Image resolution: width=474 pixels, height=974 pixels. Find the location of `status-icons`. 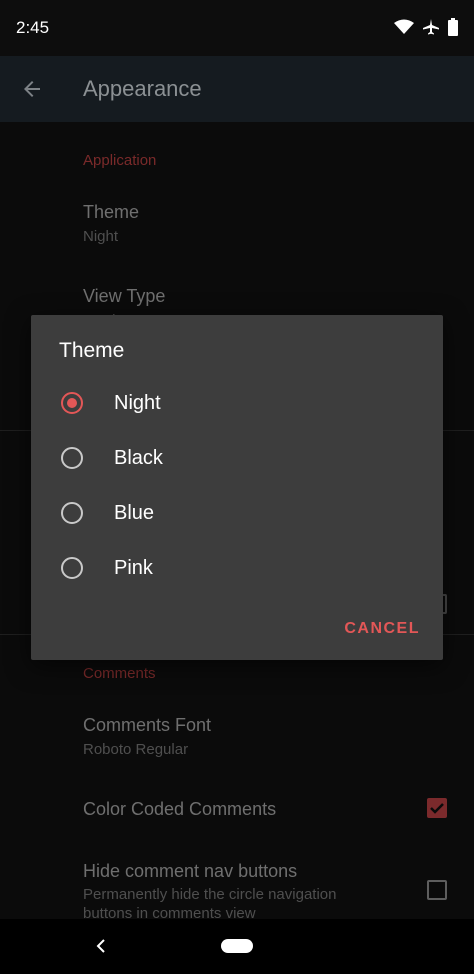

status-icons is located at coordinates (426, 27).